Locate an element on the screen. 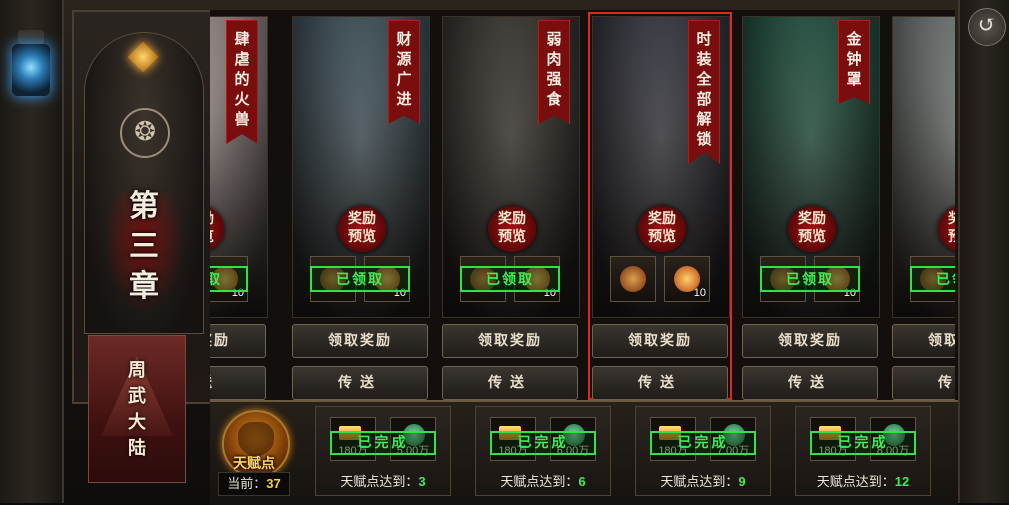 The height and width of the screenshot is (505, 1009). back-arrow-icon: ↺ is located at coordinates (987, 27).